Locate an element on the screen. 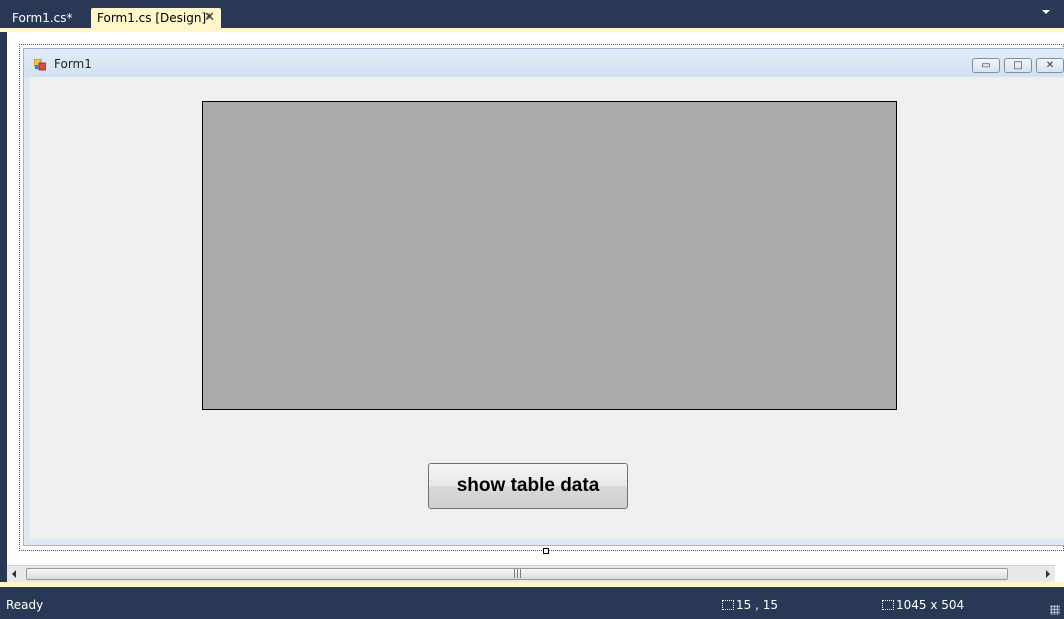 The height and width of the screenshot is (619, 1064). size-value: 1045 x 504 is located at coordinates (930, 605).